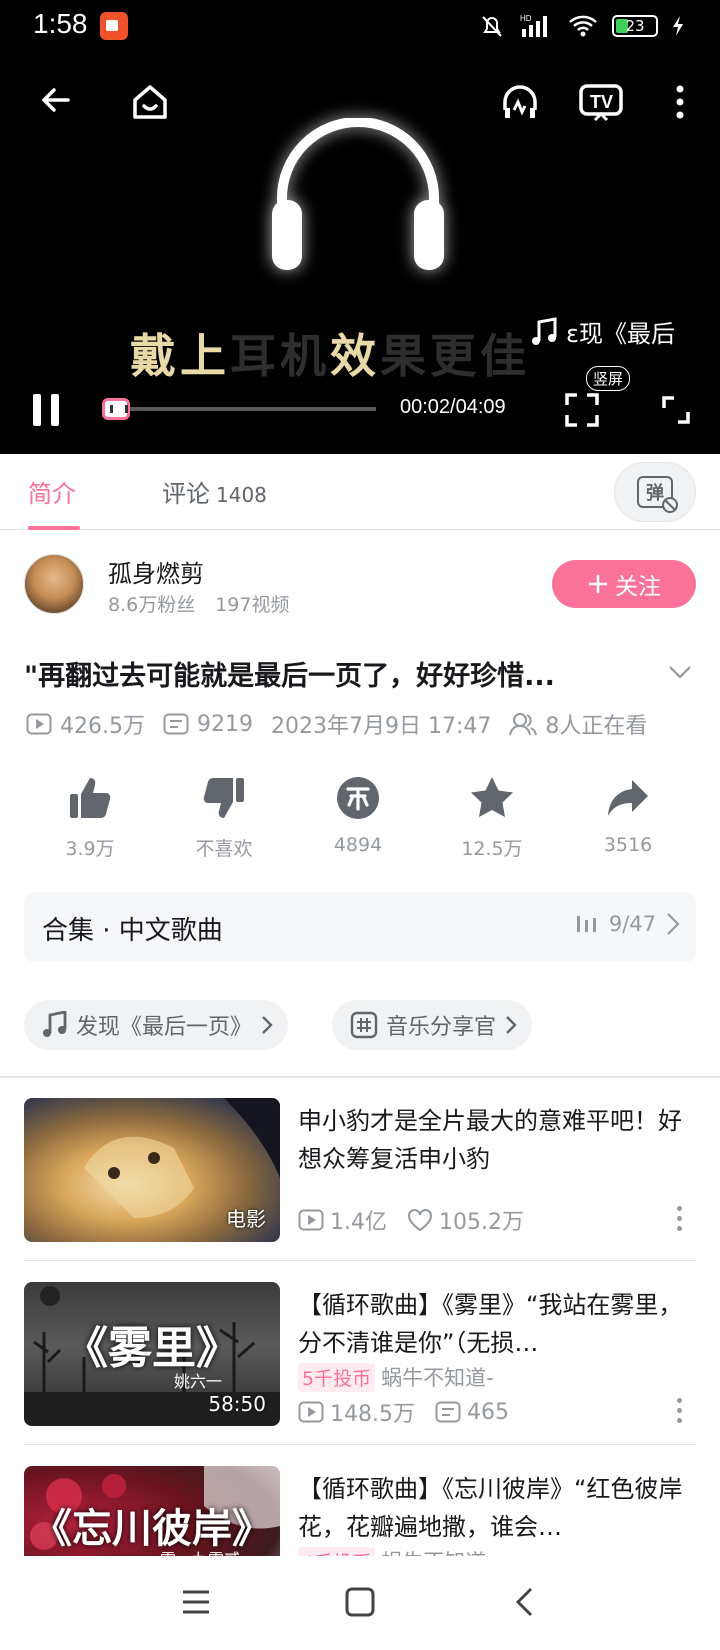 This screenshot has height=1650, width=720. I want to click on comment-count: 1408, so click(241, 495).